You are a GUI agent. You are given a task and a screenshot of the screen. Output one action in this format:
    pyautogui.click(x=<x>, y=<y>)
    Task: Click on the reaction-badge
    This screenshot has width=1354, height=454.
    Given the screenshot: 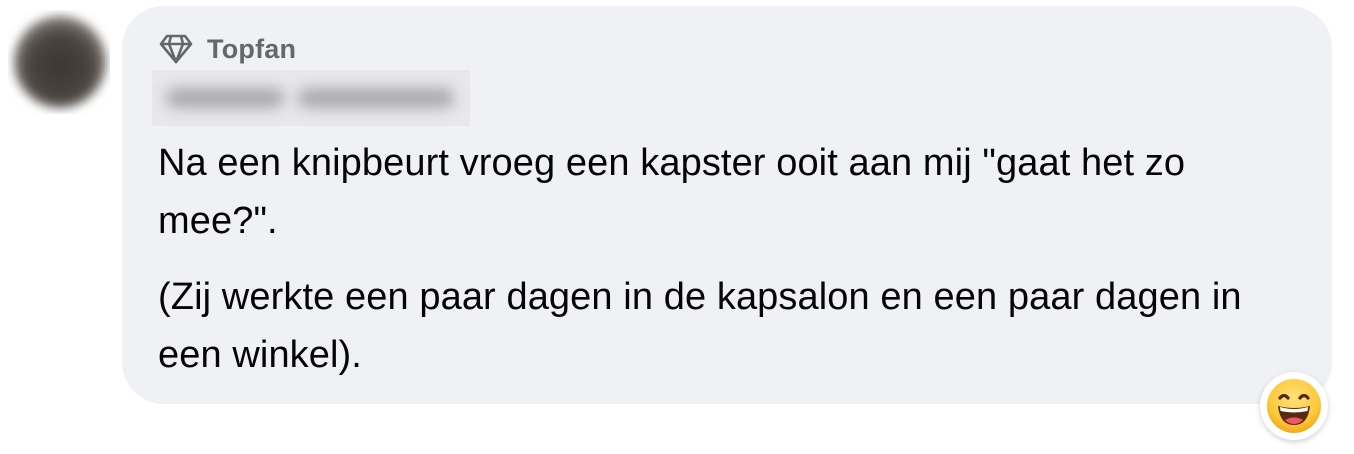 What is the action you would take?
    pyautogui.click(x=1294, y=406)
    